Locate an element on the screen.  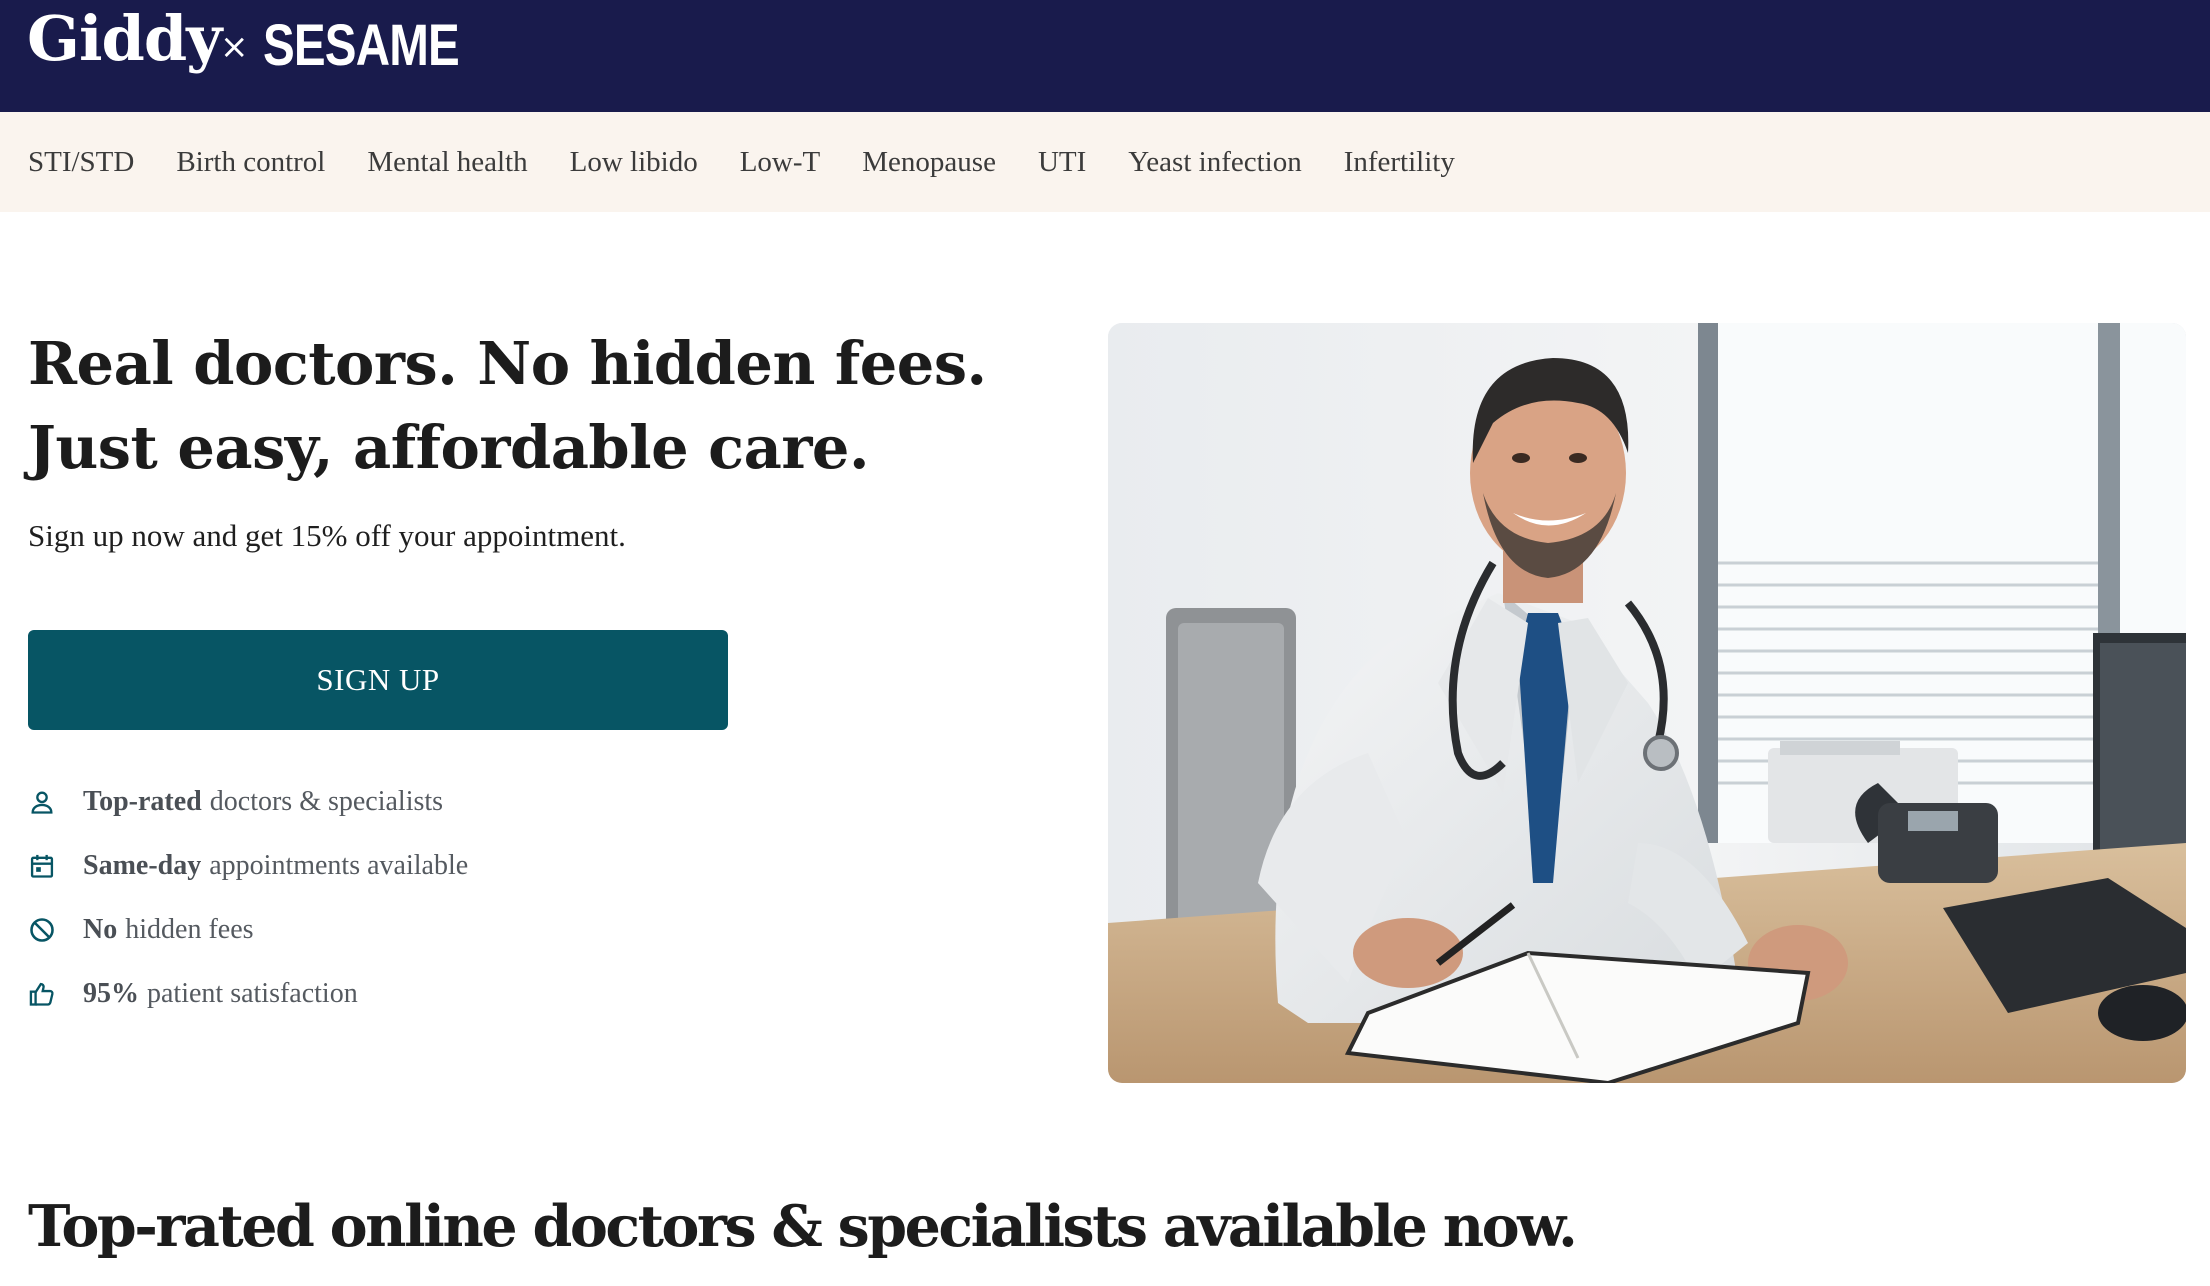
nav-item-yeast-infection: Yeast infection is located at coordinates (1214, 162).